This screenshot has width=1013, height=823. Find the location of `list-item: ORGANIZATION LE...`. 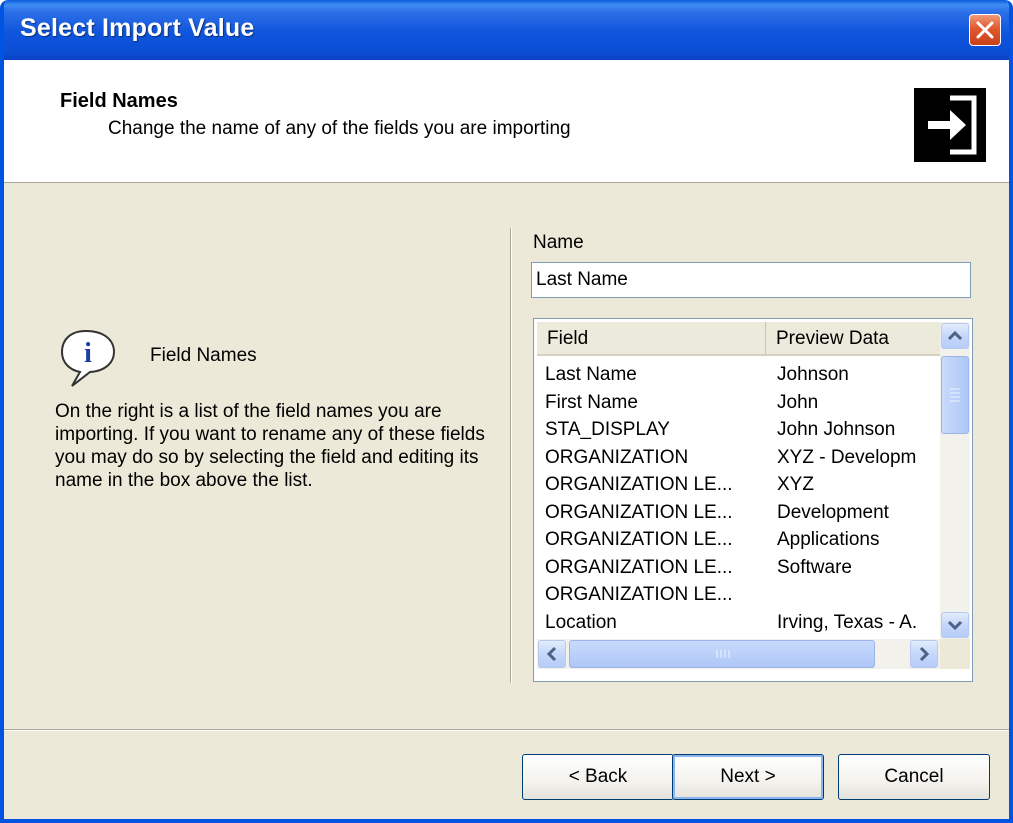

list-item: ORGANIZATION LE... is located at coordinates (738, 595).